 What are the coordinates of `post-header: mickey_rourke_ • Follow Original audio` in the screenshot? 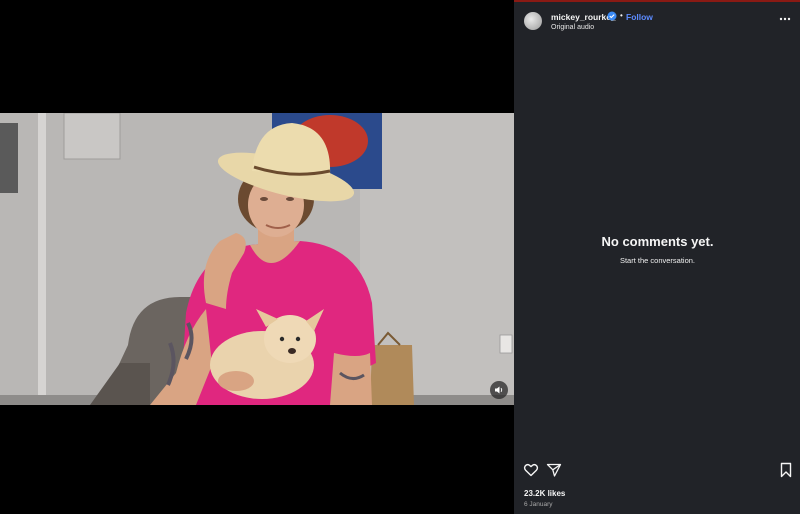 It's located at (657, 22).